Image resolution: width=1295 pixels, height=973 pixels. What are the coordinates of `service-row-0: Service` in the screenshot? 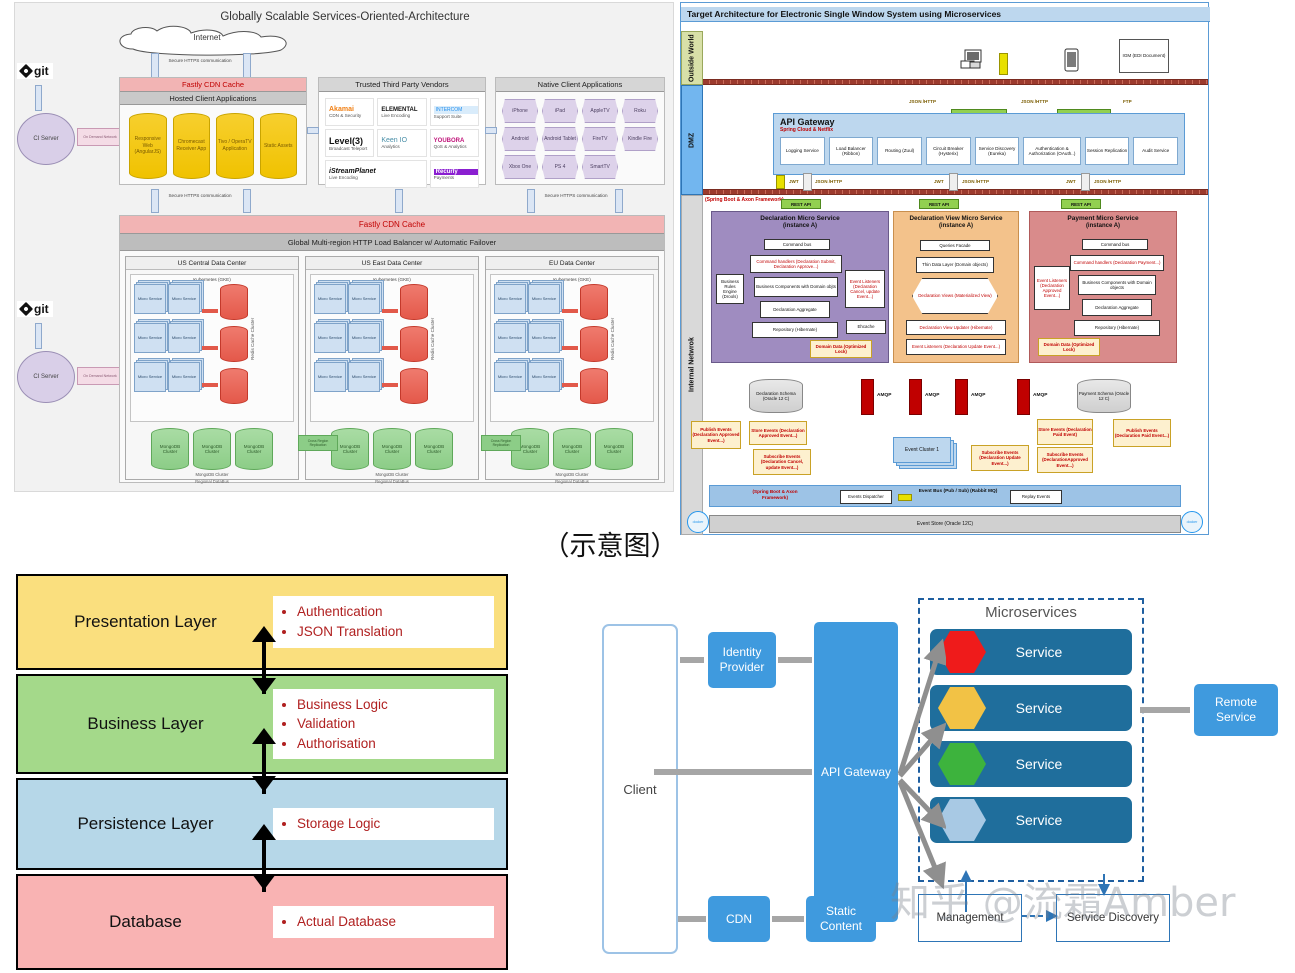 It's located at (1031, 652).